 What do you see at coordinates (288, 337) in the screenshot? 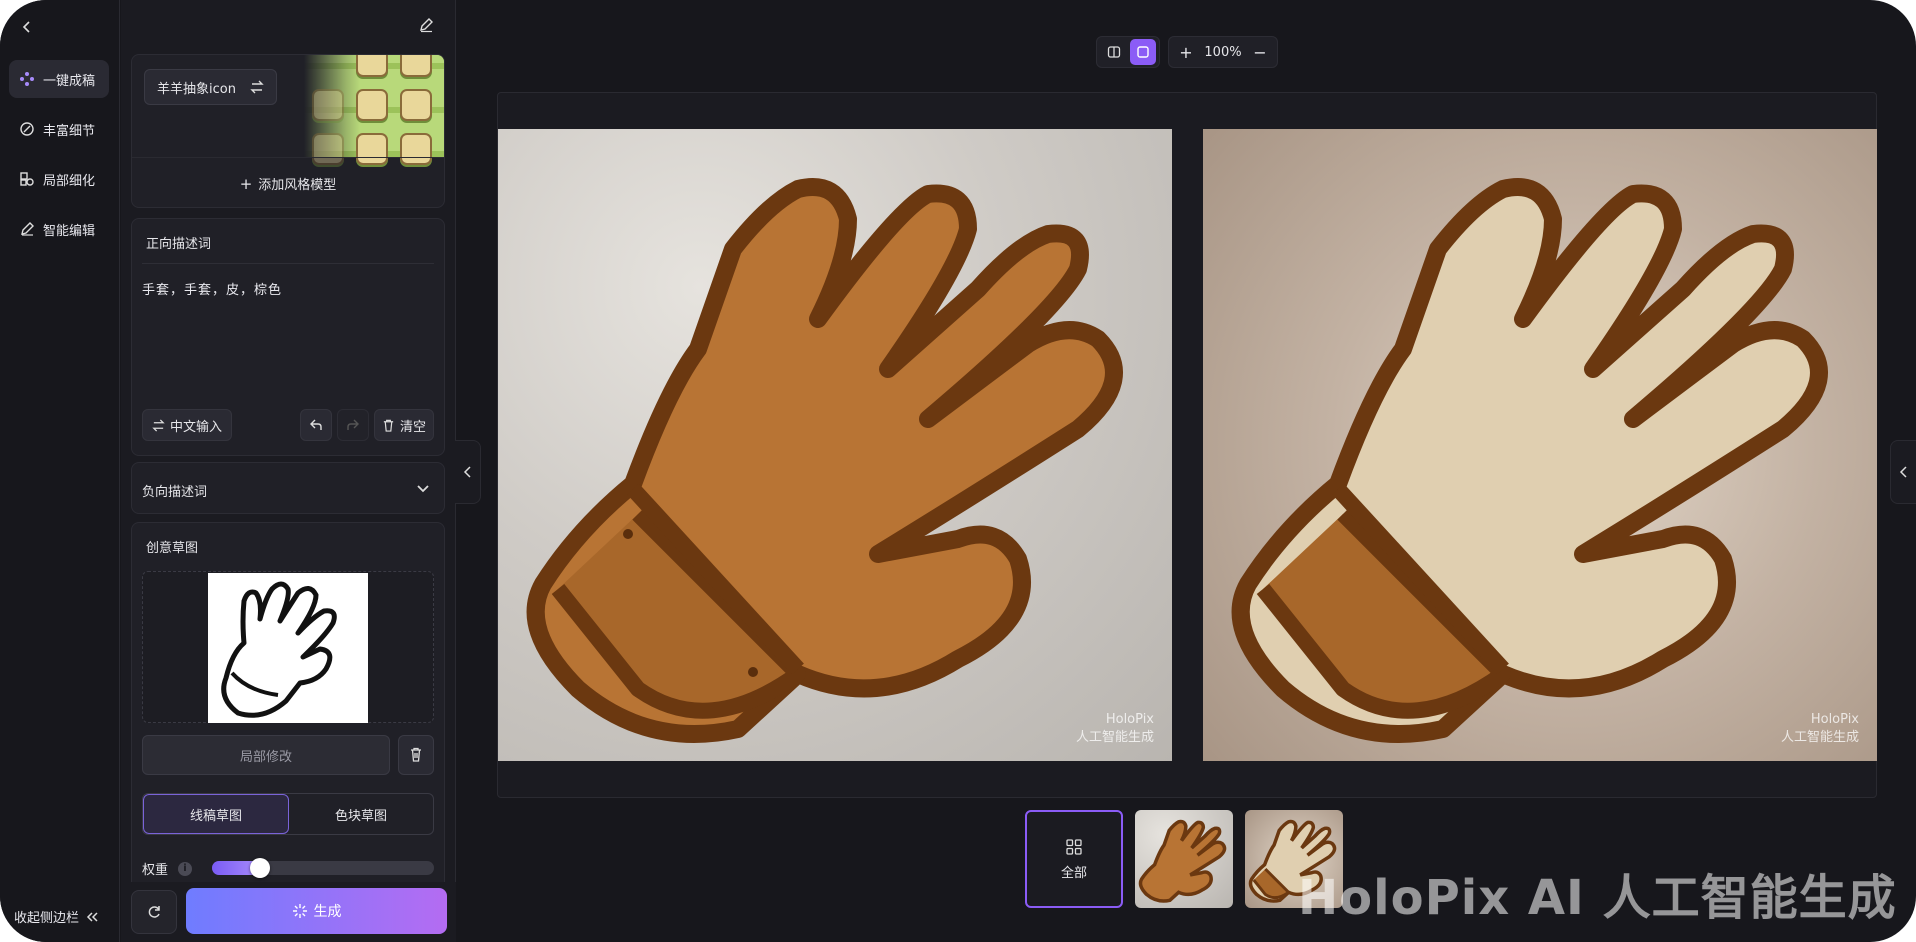
I see `positive-prompt-card: 正向描述词 手套，手套，皮，棕色 中文输入 清空` at bounding box center [288, 337].